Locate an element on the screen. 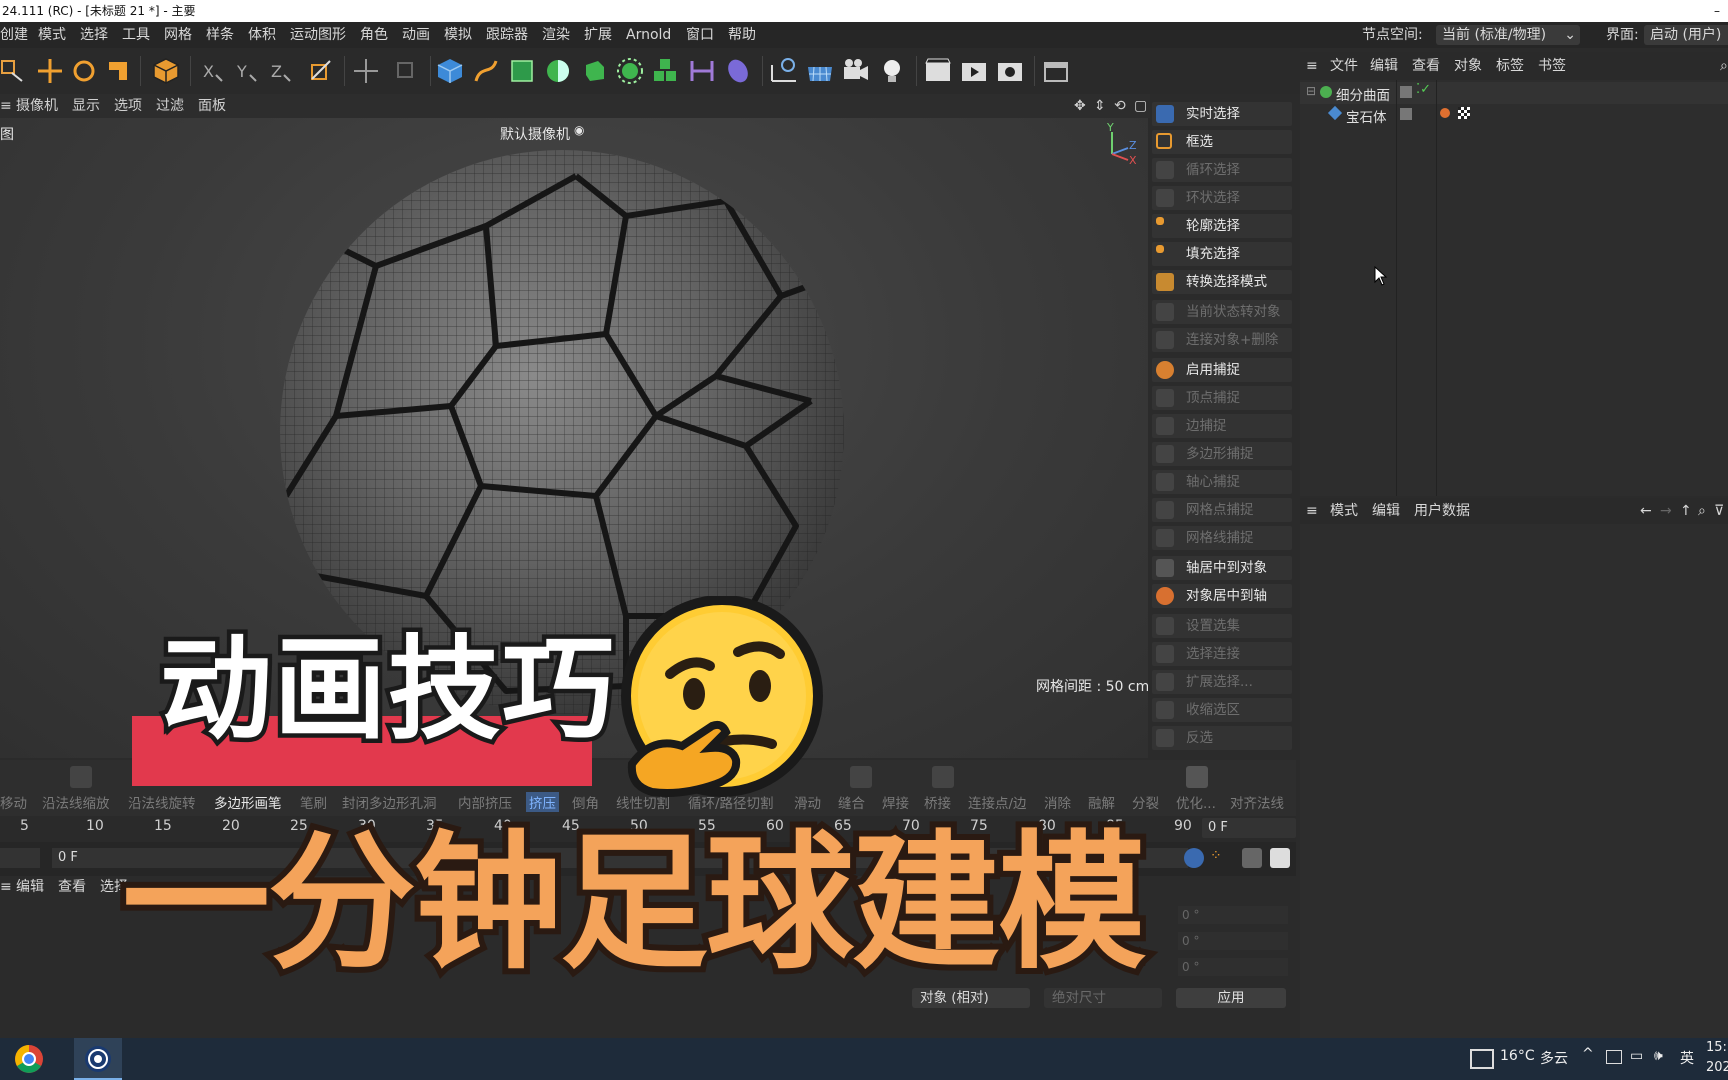 This screenshot has height=1080, width=1728. checker-texture-tag-icon is located at coordinates (1464, 113).